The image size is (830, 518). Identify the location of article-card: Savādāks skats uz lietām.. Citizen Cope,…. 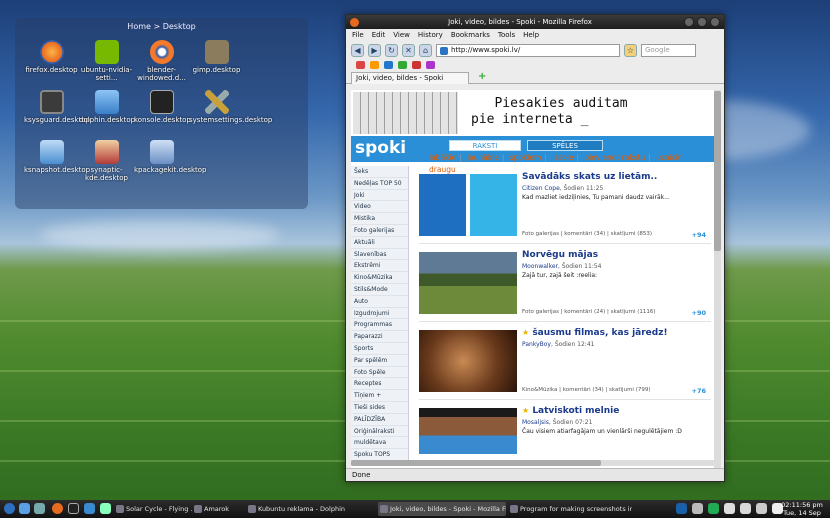
(565, 205).